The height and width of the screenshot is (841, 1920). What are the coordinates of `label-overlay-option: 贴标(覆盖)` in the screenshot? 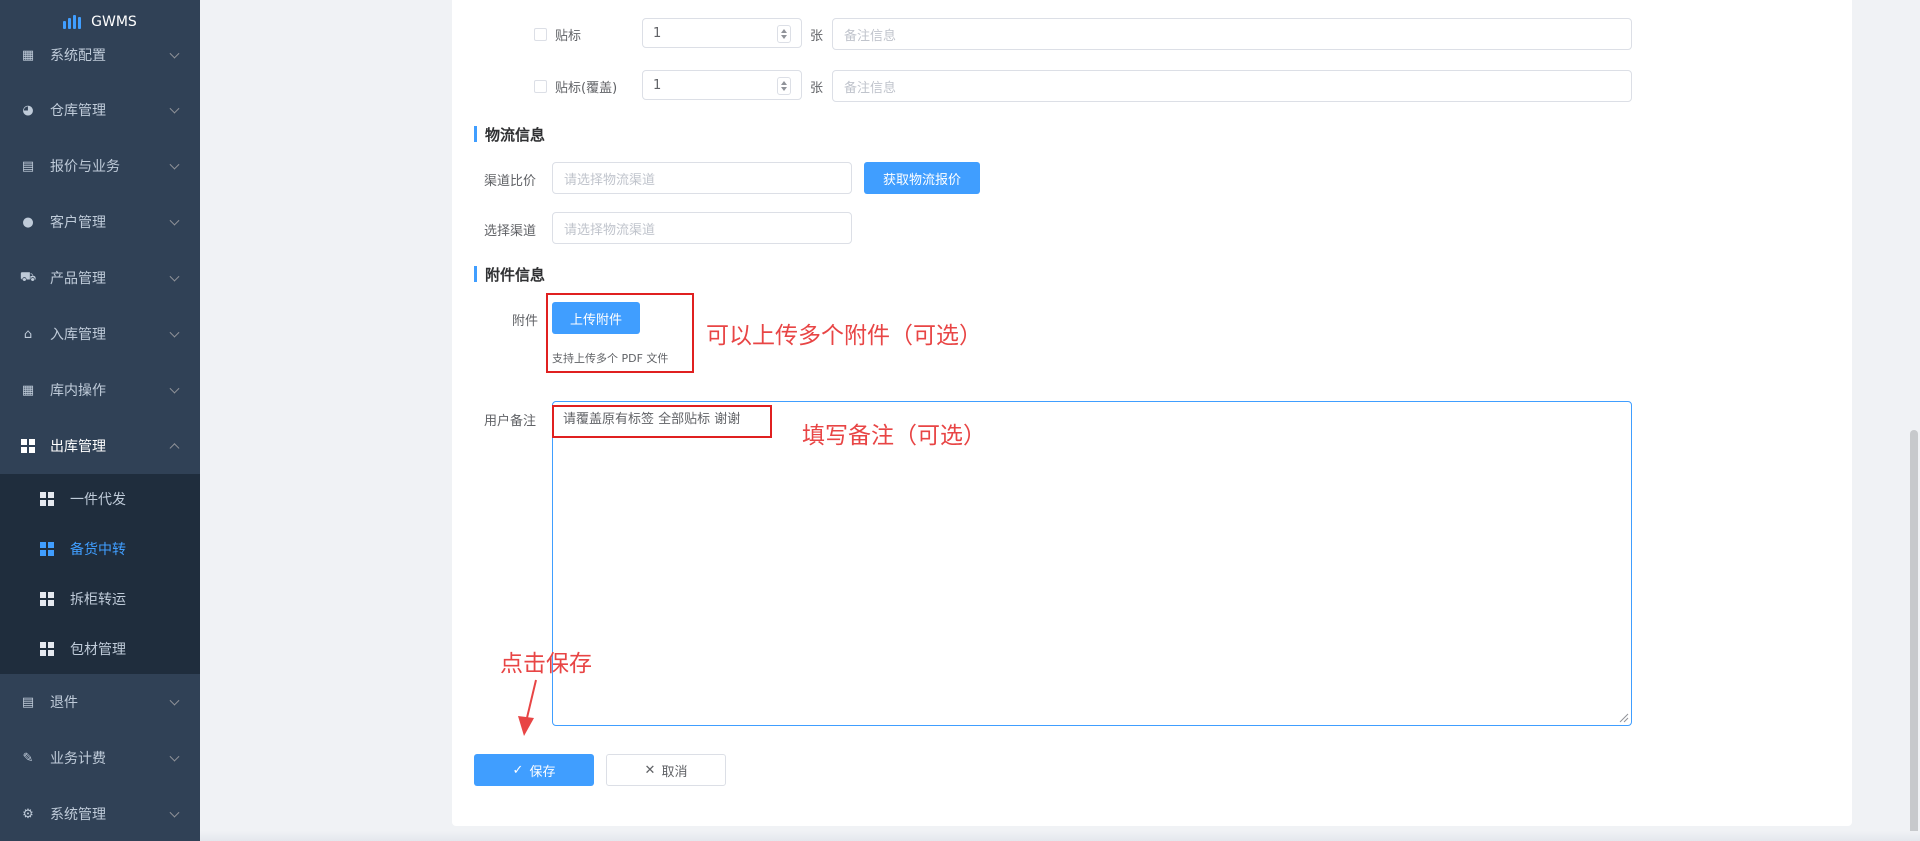 It's located at (586, 88).